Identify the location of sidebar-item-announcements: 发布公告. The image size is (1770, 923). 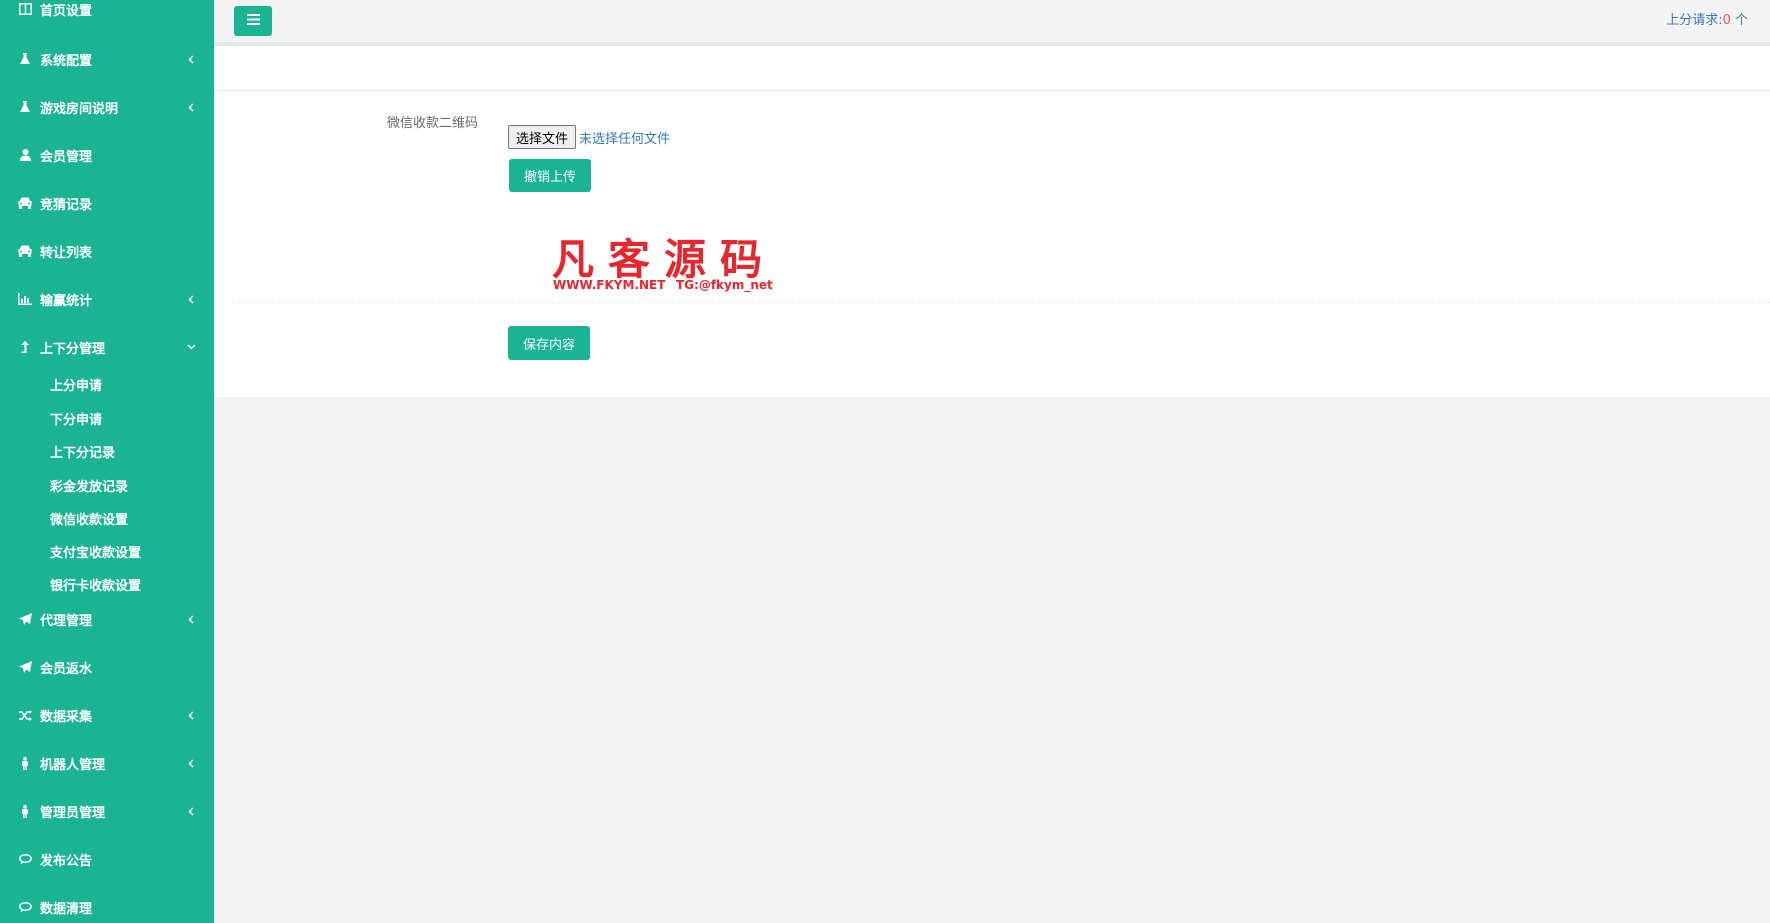
(107, 859).